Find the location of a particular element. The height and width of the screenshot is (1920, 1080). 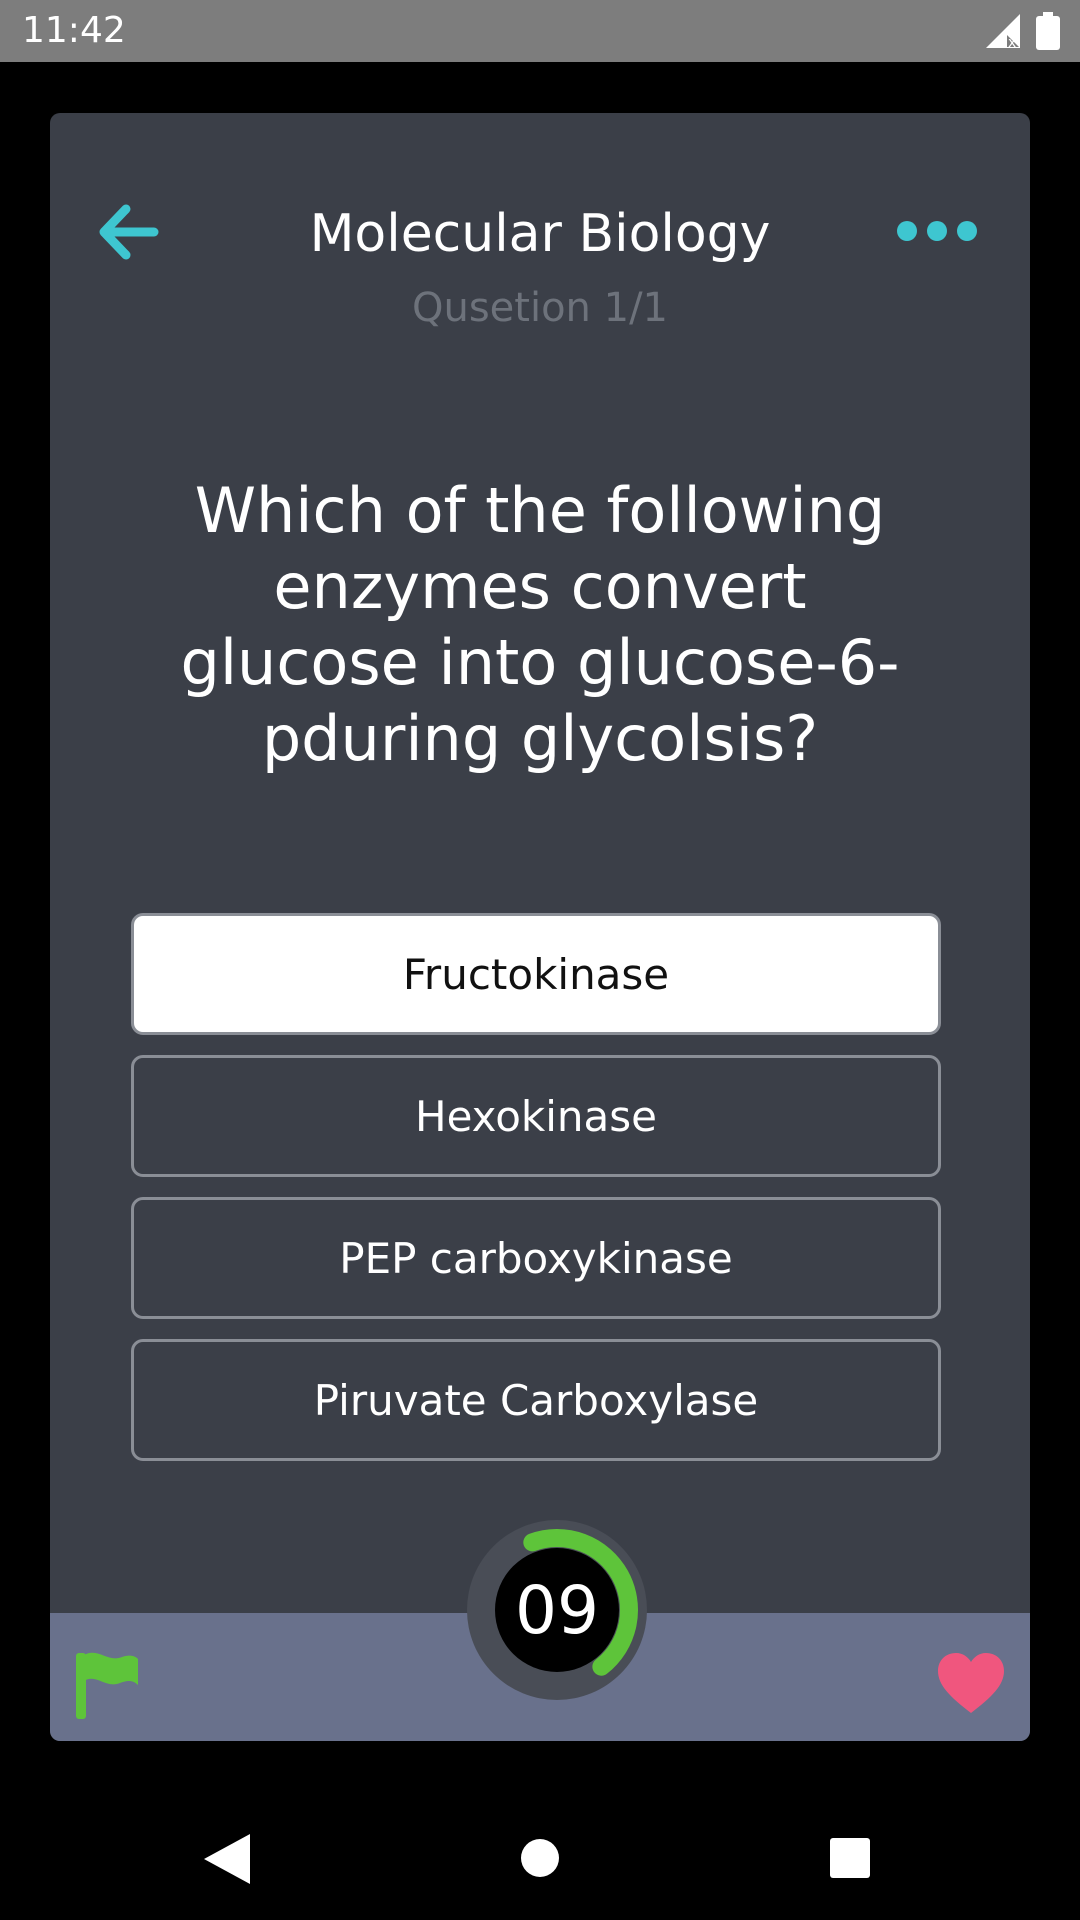

nav-recent-apps-icon is located at coordinates (850, 1858).